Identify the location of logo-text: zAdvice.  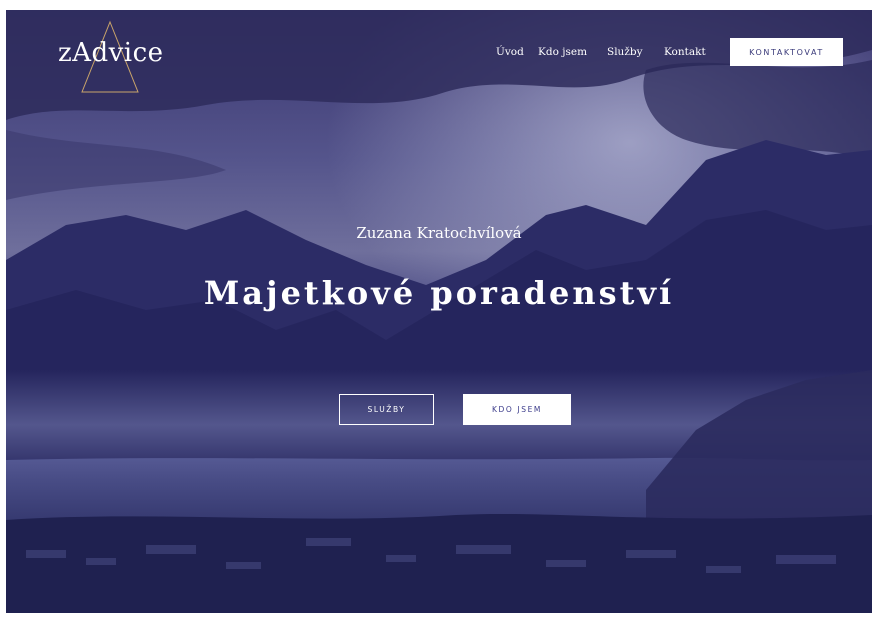
(111, 53).